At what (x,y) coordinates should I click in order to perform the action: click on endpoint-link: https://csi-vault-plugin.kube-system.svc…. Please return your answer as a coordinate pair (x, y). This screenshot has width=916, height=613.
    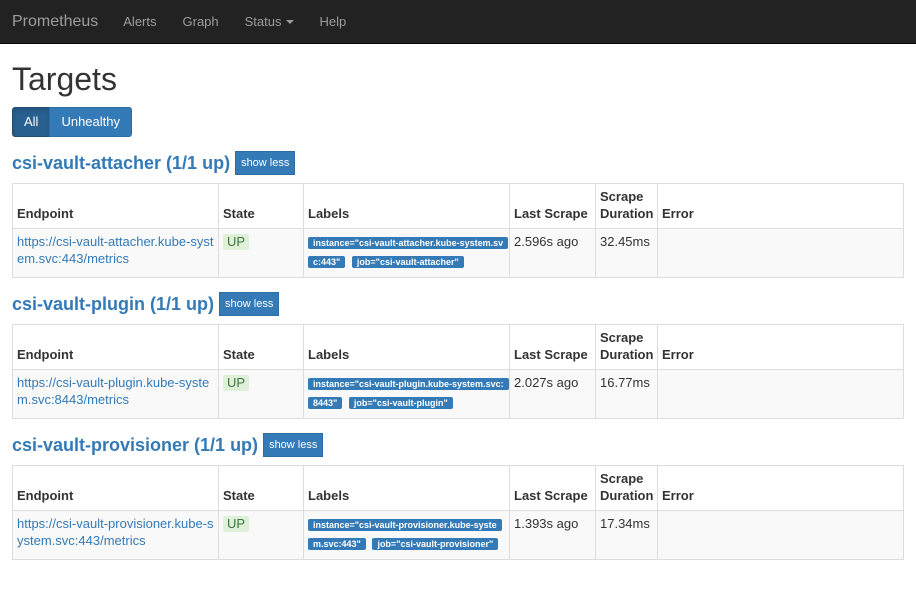
    Looking at the image, I should click on (113, 391).